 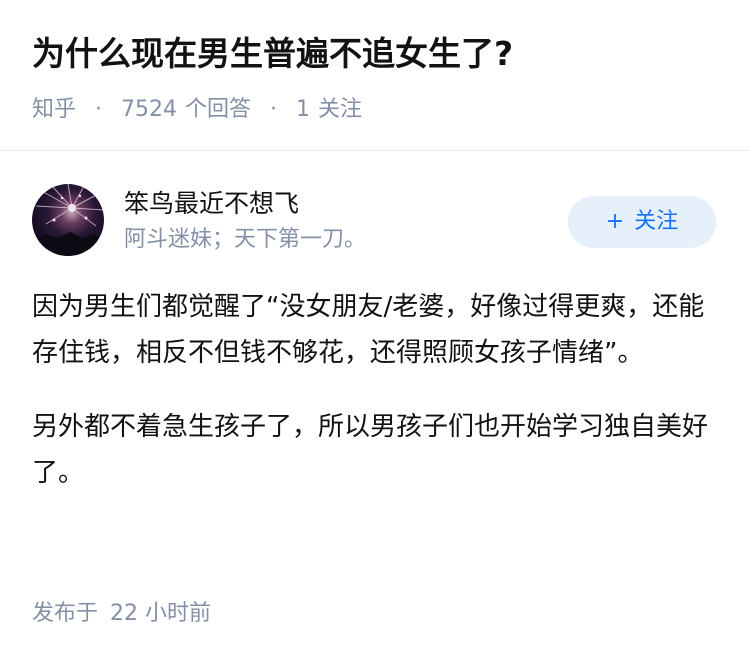 I want to click on follow-count: 1, so click(x=303, y=109).